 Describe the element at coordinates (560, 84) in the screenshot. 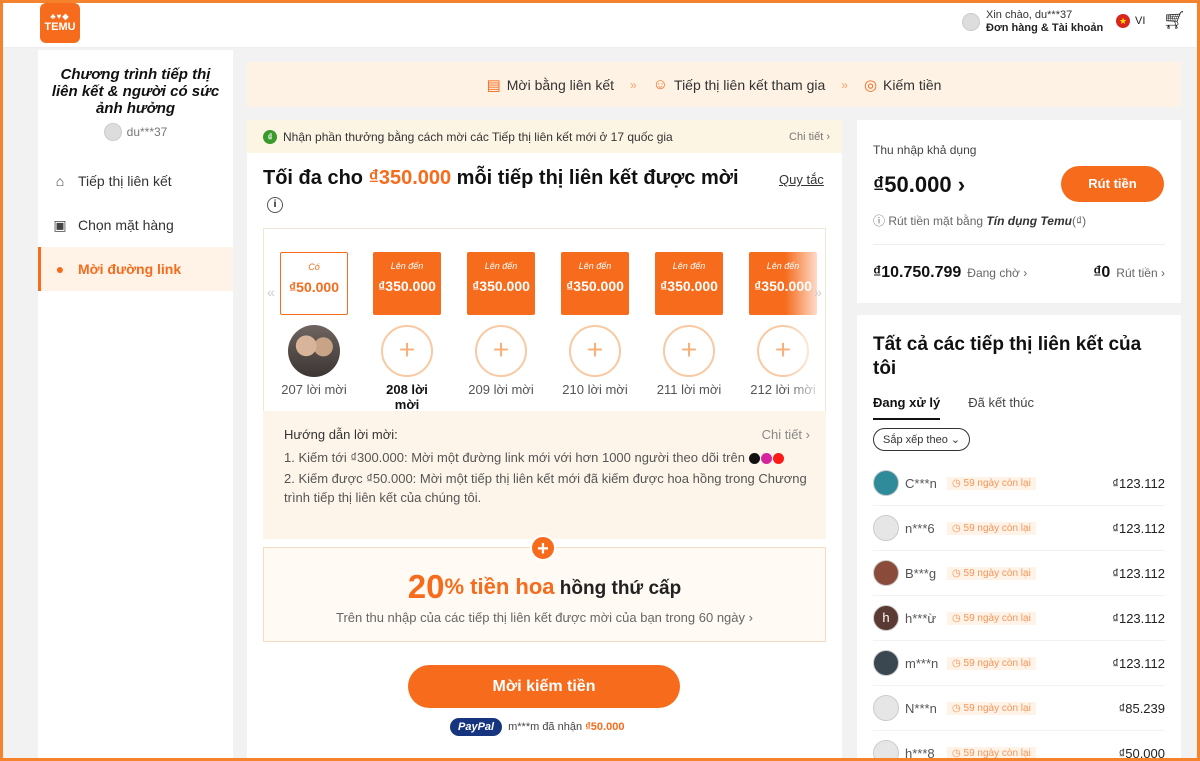

I see `step-label: Mời bằng liên kết` at that location.